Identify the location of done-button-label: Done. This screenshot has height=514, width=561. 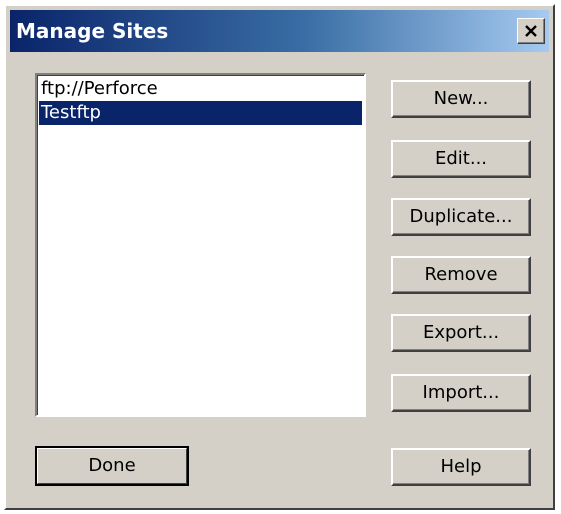
(112, 465).